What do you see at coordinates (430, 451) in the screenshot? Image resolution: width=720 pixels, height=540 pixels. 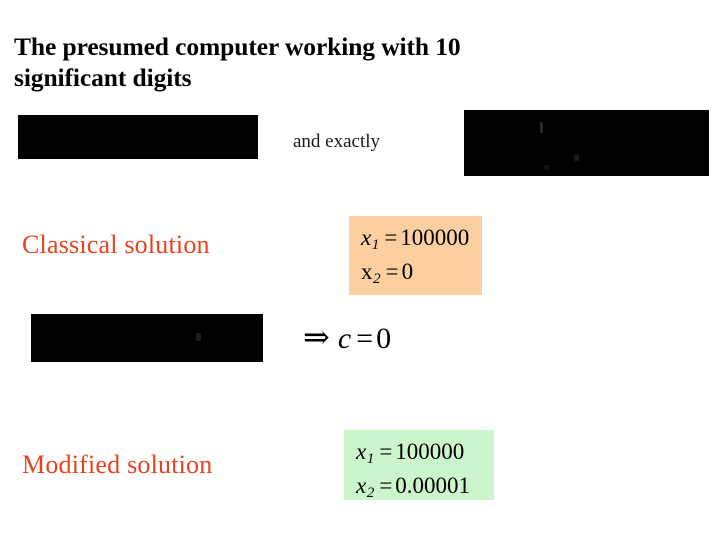 I see `modified-x1-value: 100000` at bounding box center [430, 451].